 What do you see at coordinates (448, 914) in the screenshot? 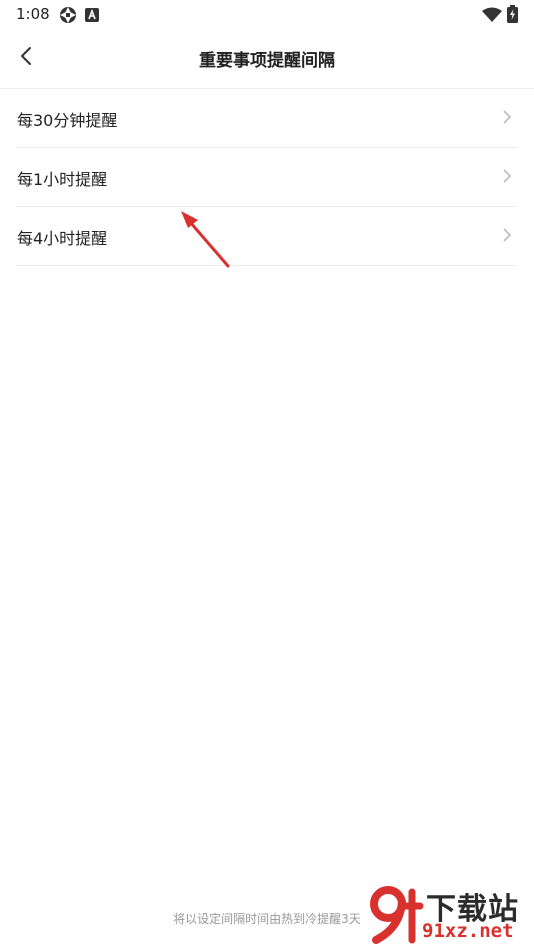
I see `watermark: 下载站 91xz.net` at bounding box center [448, 914].